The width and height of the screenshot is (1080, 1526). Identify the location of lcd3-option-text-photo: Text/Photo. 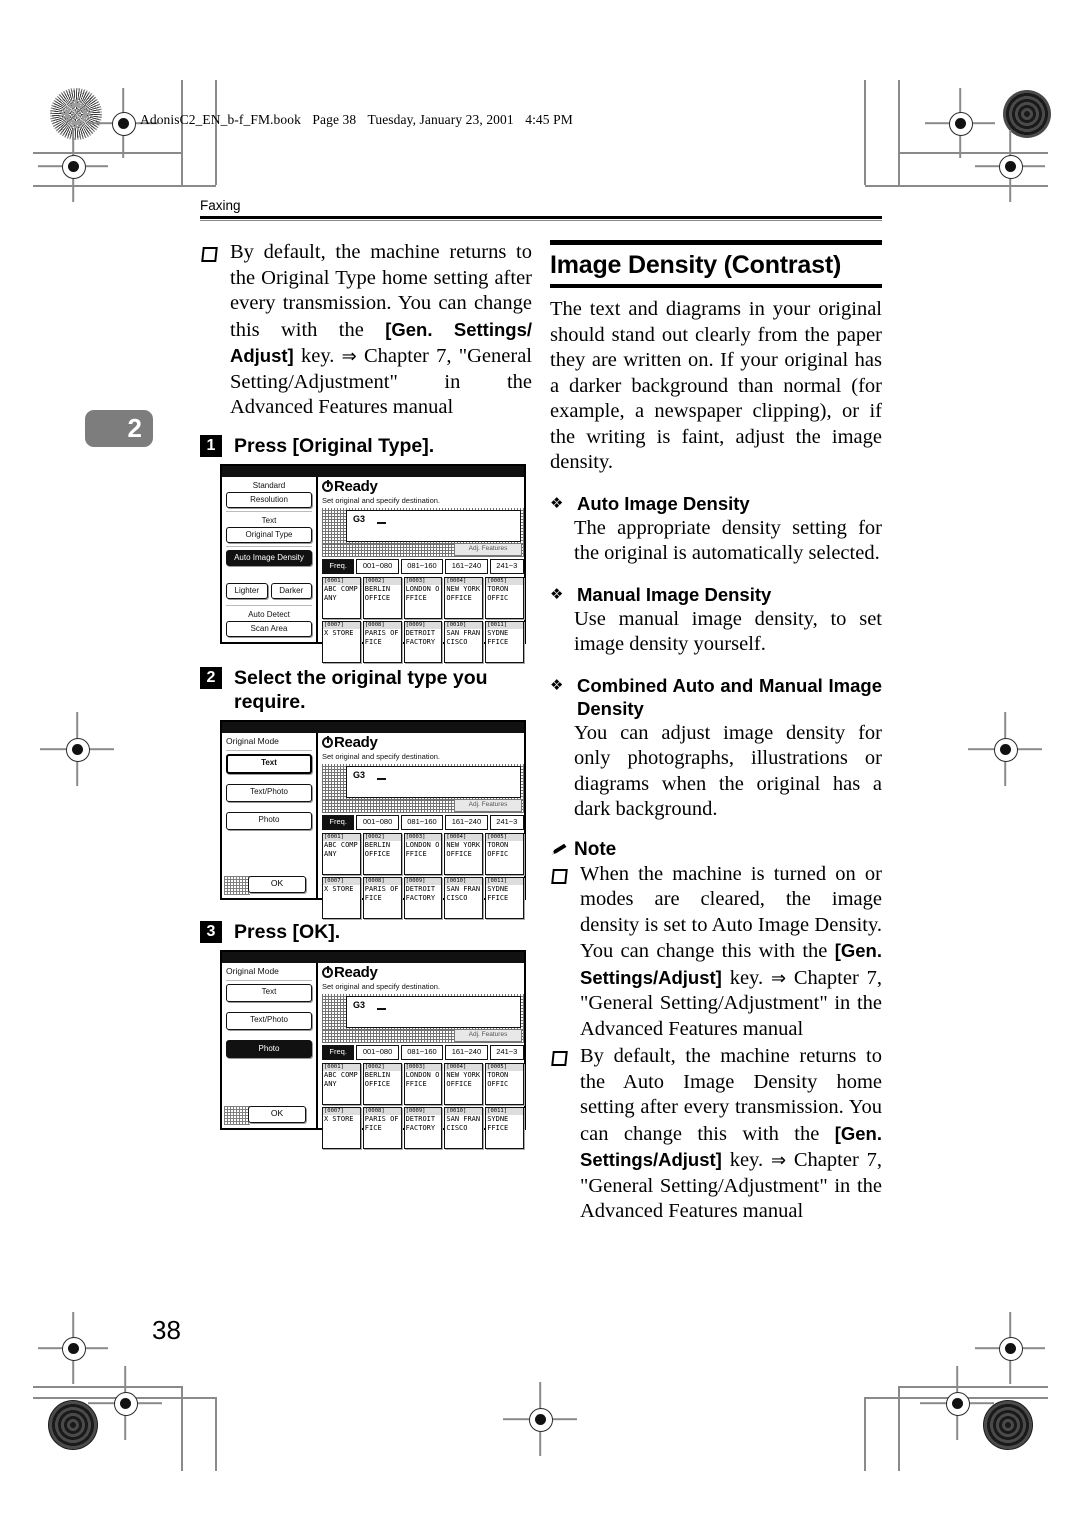
(269, 1020).